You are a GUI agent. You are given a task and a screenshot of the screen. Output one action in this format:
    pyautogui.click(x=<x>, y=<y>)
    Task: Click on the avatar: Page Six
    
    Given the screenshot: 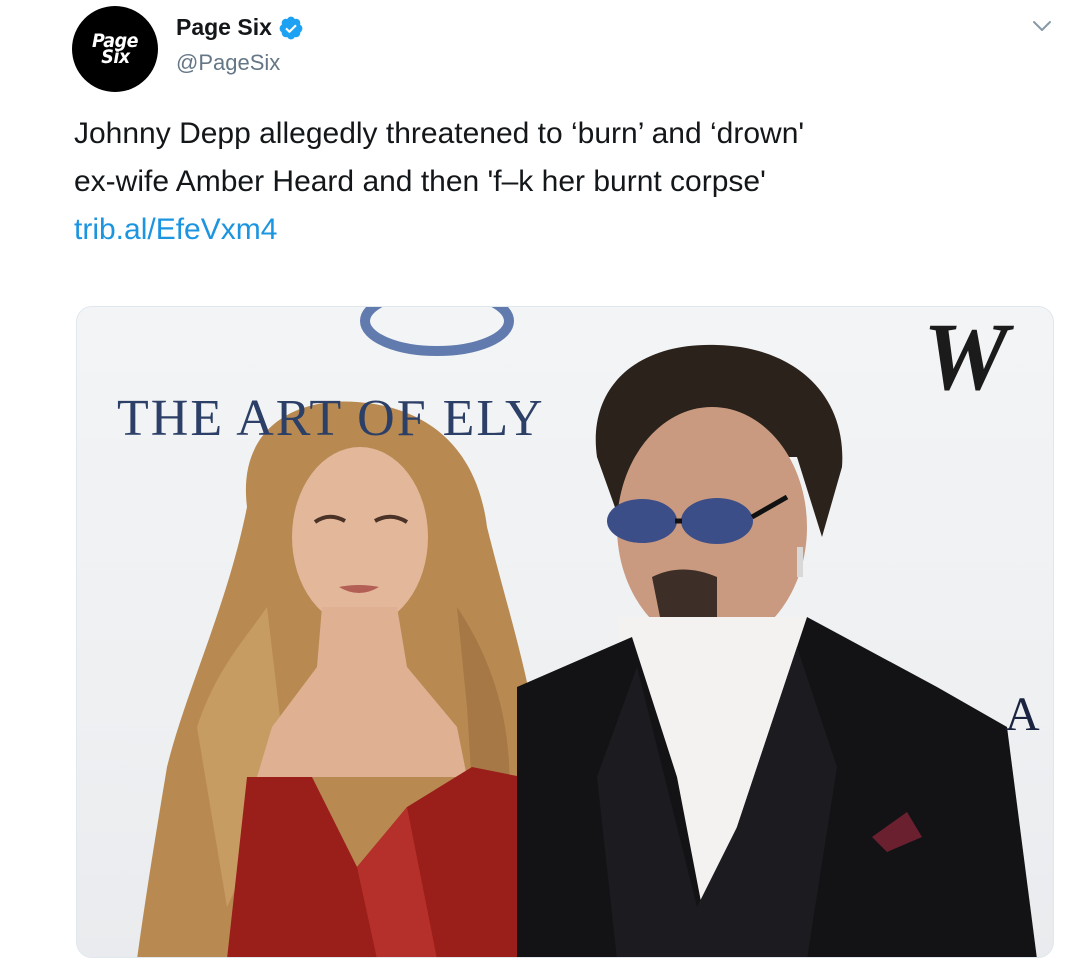 What is the action you would take?
    pyautogui.click(x=115, y=49)
    